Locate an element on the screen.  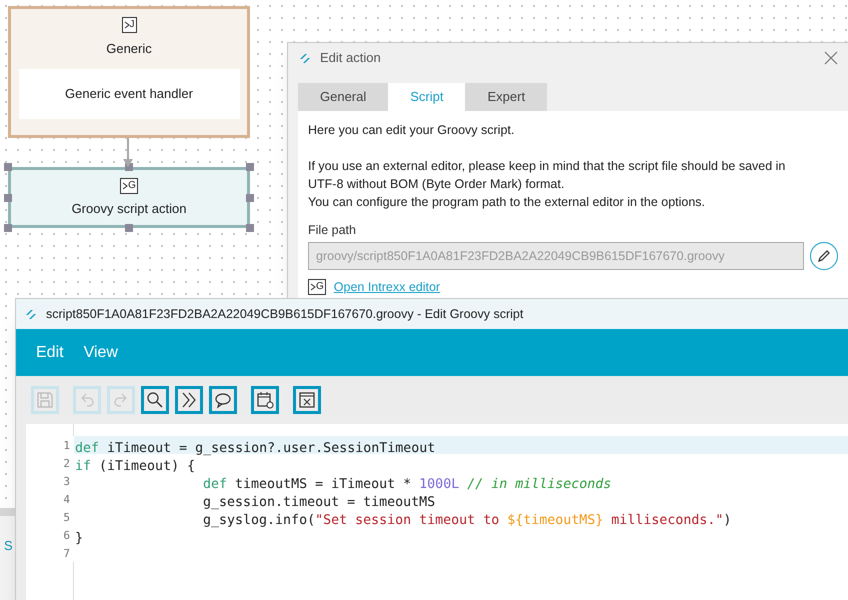
description-text: UTF-8 without BOM (Byte Order Mark) format. is located at coordinates (437, 184).